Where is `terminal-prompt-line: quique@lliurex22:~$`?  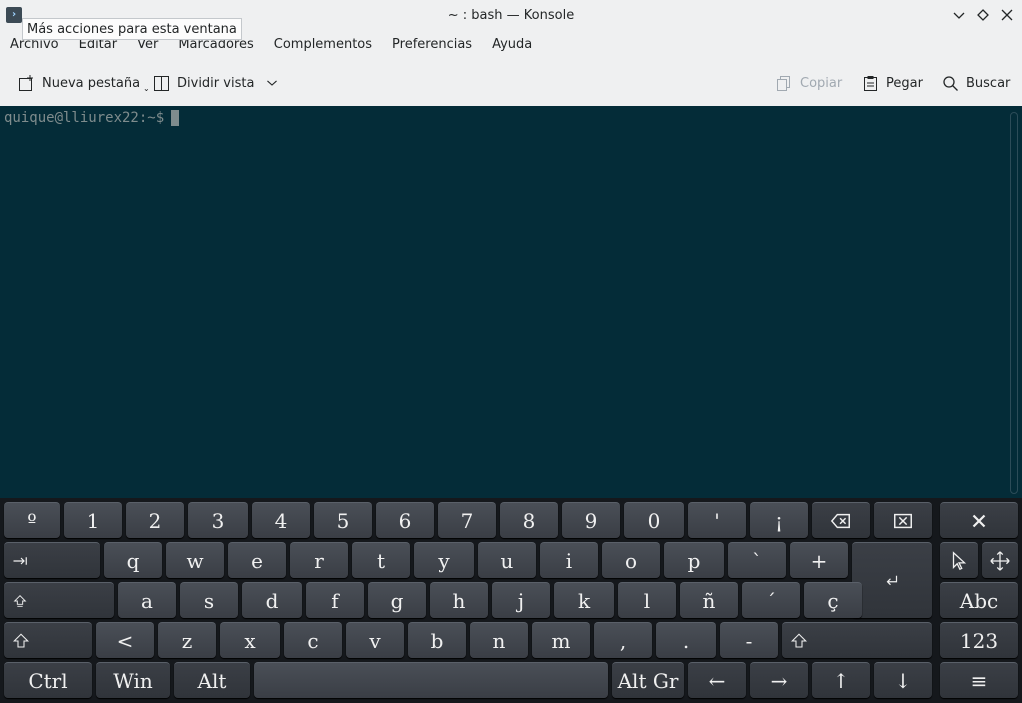
terminal-prompt-line: quique@lliurex22:~$ is located at coordinates (92, 118).